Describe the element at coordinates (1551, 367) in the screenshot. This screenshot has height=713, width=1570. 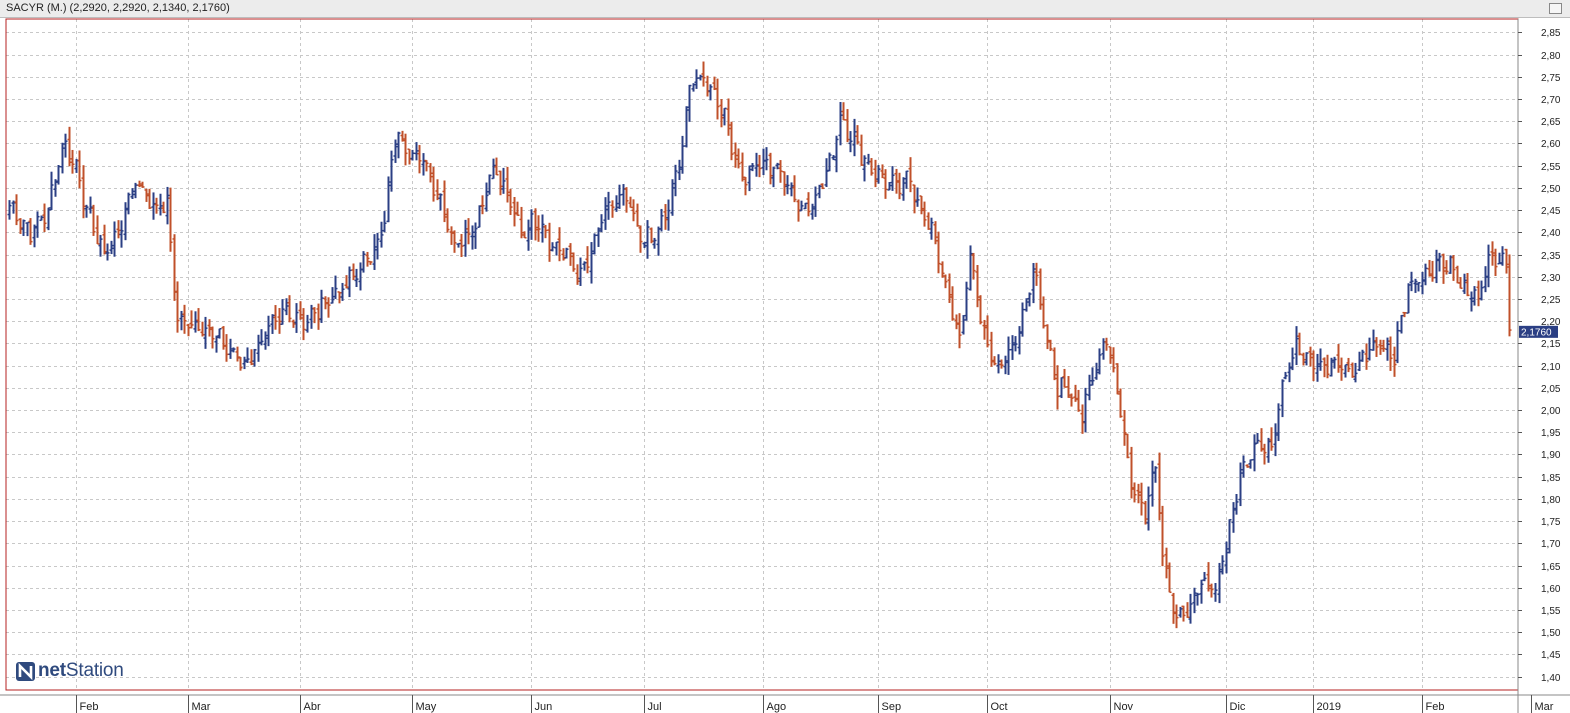
I see `y-tick-label: 2,10` at that location.